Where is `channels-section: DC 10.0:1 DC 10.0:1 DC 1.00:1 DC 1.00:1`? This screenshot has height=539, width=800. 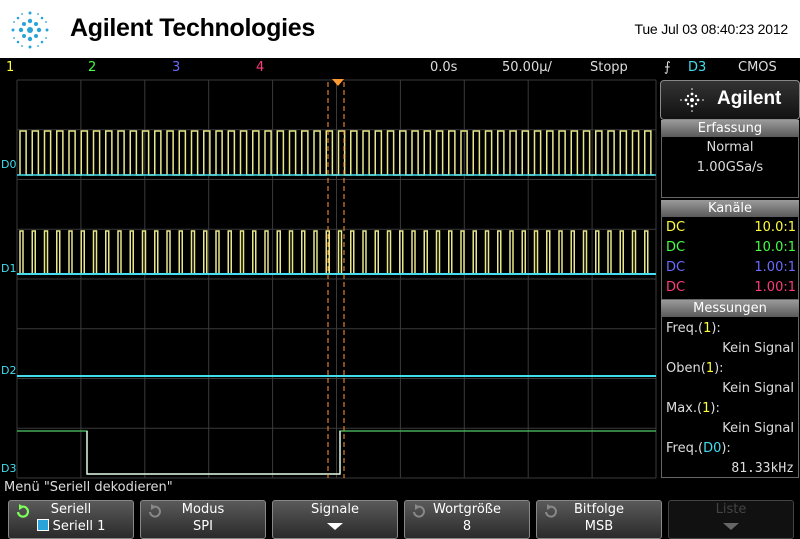
channels-section: DC 10.0:1 DC 10.0:1 DC 1.00:1 DC 1.00:1 is located at coordinates (730, 258).